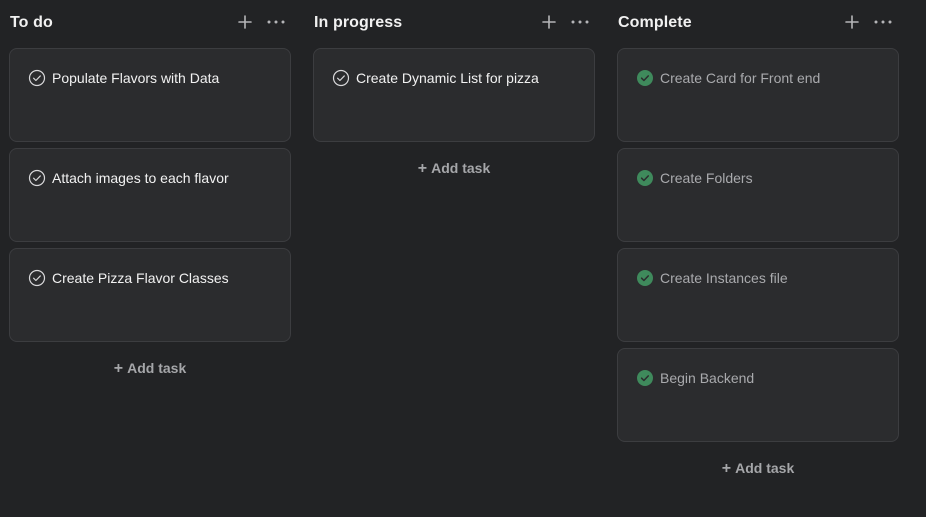 The height and width of the screenshot is (517, 926). Describe the element at coordinates (150, 95) in the screenshot. I see `task-card: Populate Flavors with Data` at that location.